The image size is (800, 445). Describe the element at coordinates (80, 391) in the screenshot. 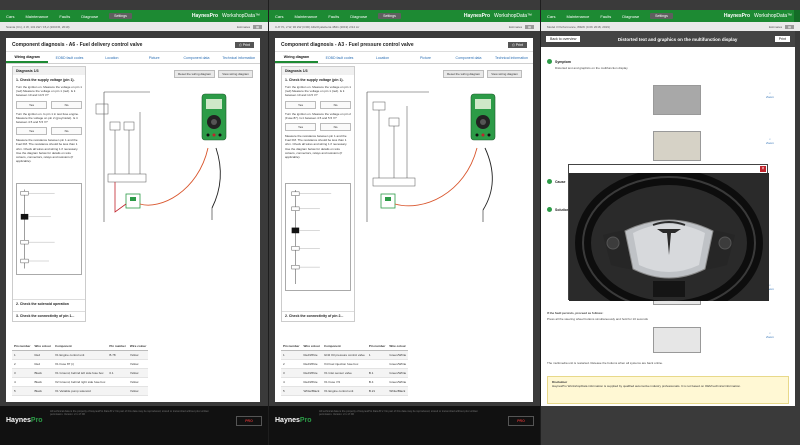

I see `table-row: 5 Black X1 Variable pump solenoid Yellow` at that location.